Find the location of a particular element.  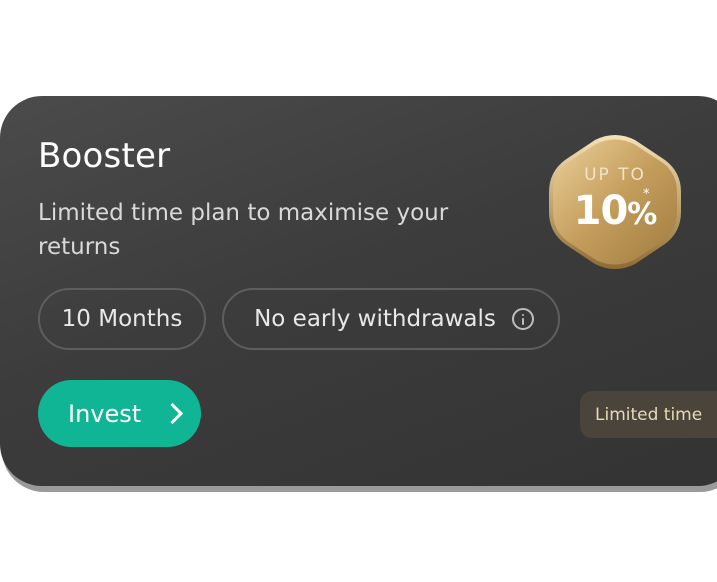

withdrawal-chip-label: No early withdrawals is located at coordinates (375, 319).